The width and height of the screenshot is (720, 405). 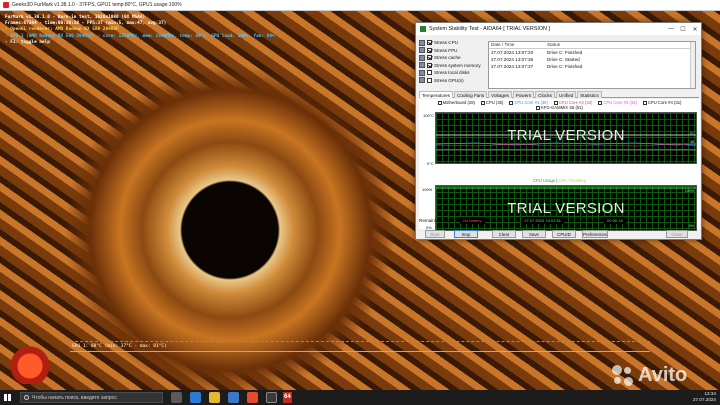 What do you see at coordinates (592, 59) in the screenshot?
I see `log-row: 27.07.2024 13:07:36 Drive C: Started` at bounding box center [592, 59].